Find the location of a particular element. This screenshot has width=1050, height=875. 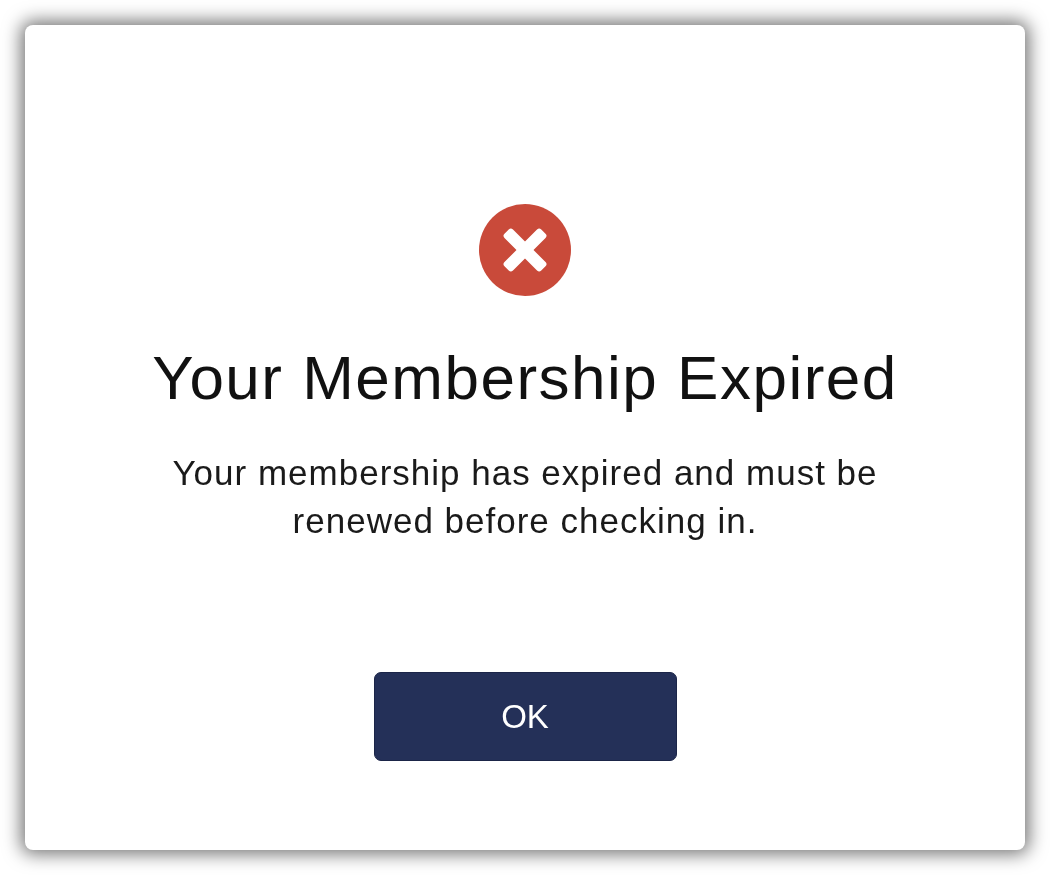

dialog-title: Your Membership Expired is located at coordinates (525, 378).